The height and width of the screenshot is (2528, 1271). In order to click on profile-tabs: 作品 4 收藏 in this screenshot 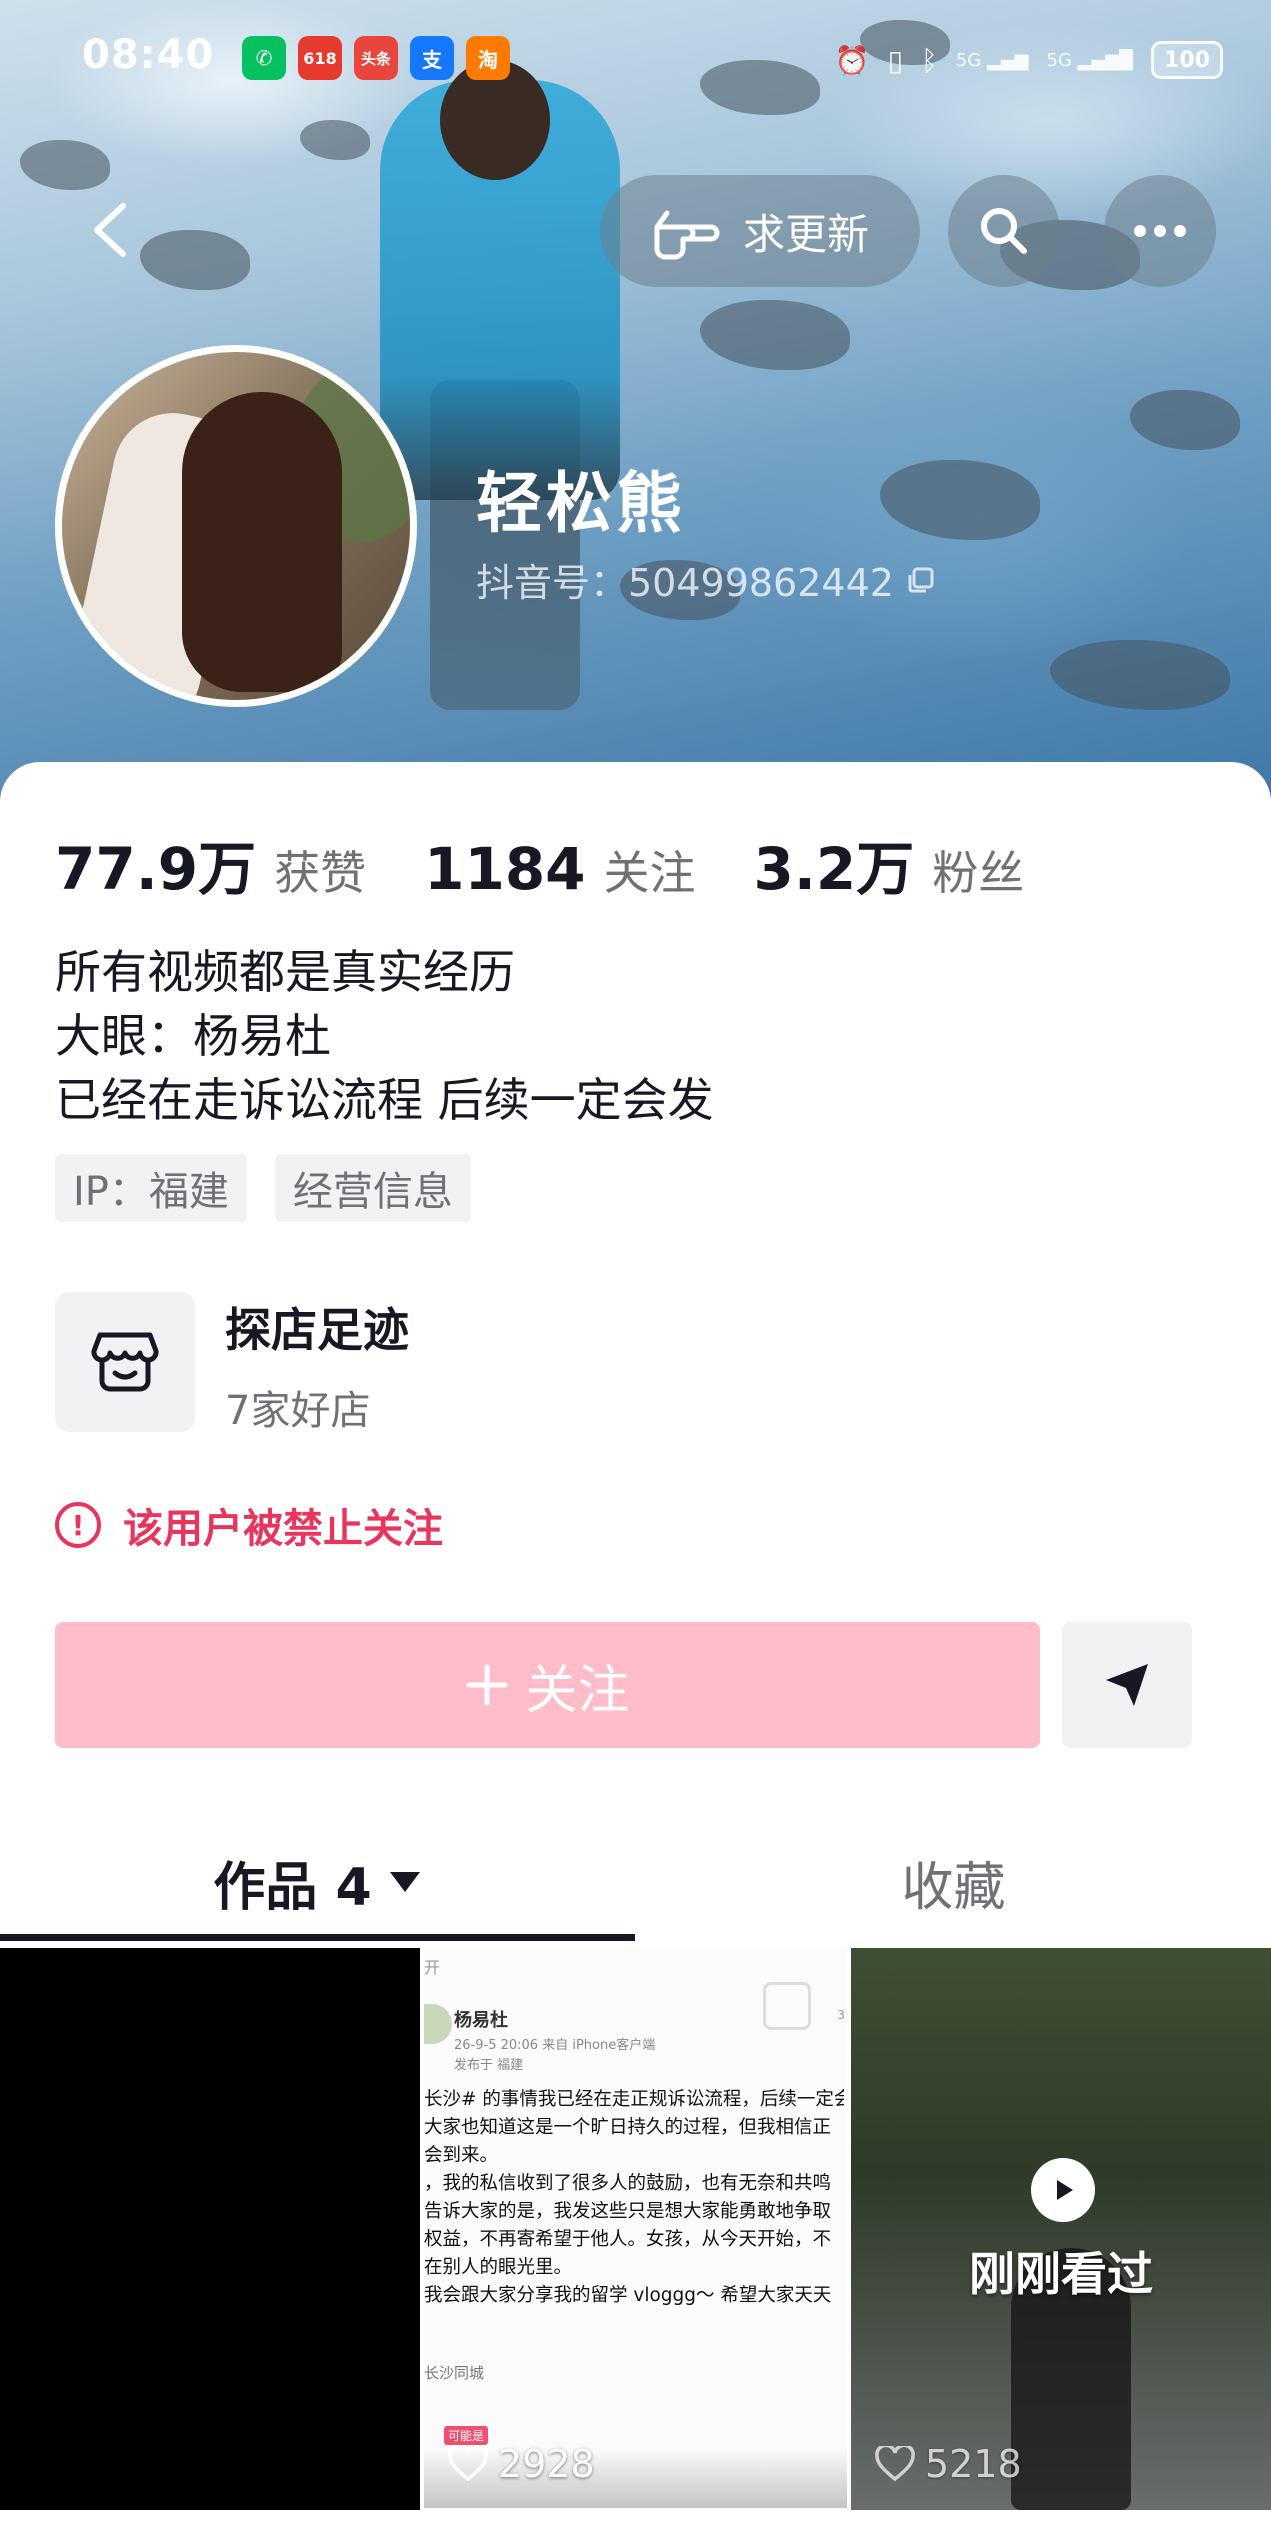, I will do `click(635, 1882)`.